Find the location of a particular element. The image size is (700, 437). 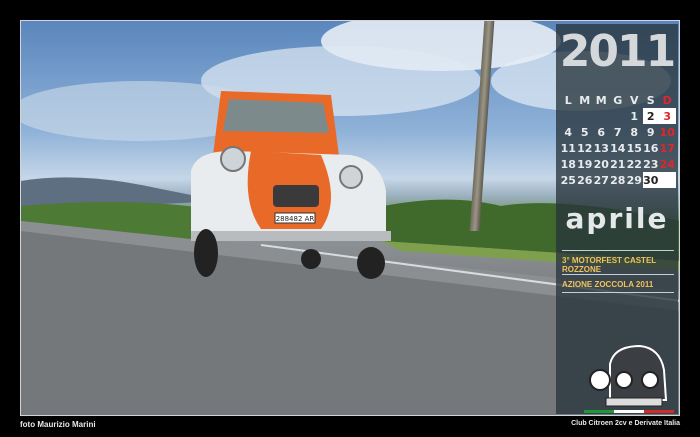

calendar-week: 1 2 3 is located at coordinates (618, 116).